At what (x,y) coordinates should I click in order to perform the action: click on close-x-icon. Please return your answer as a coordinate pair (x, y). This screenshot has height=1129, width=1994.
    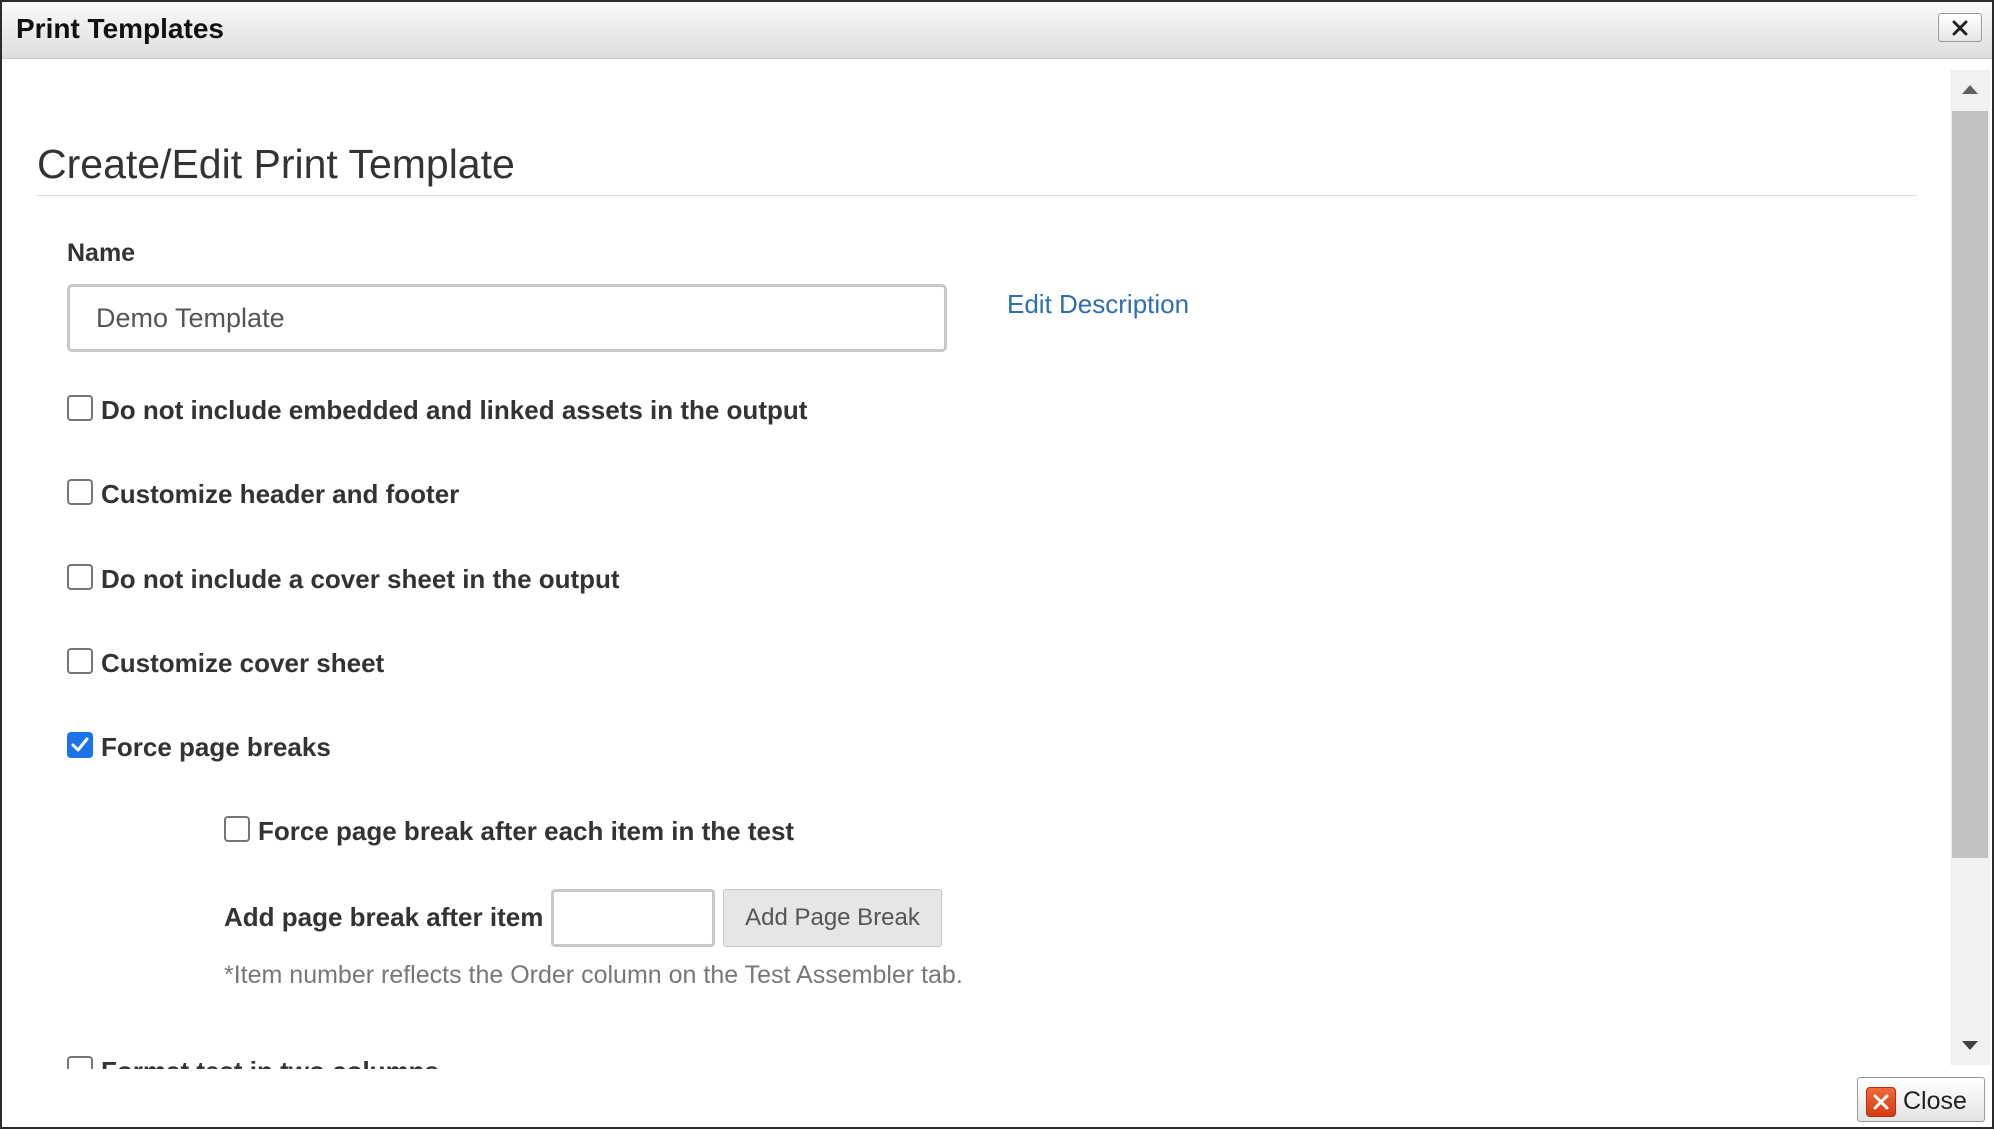
    Looking at the image, I should click on (1960, 28).